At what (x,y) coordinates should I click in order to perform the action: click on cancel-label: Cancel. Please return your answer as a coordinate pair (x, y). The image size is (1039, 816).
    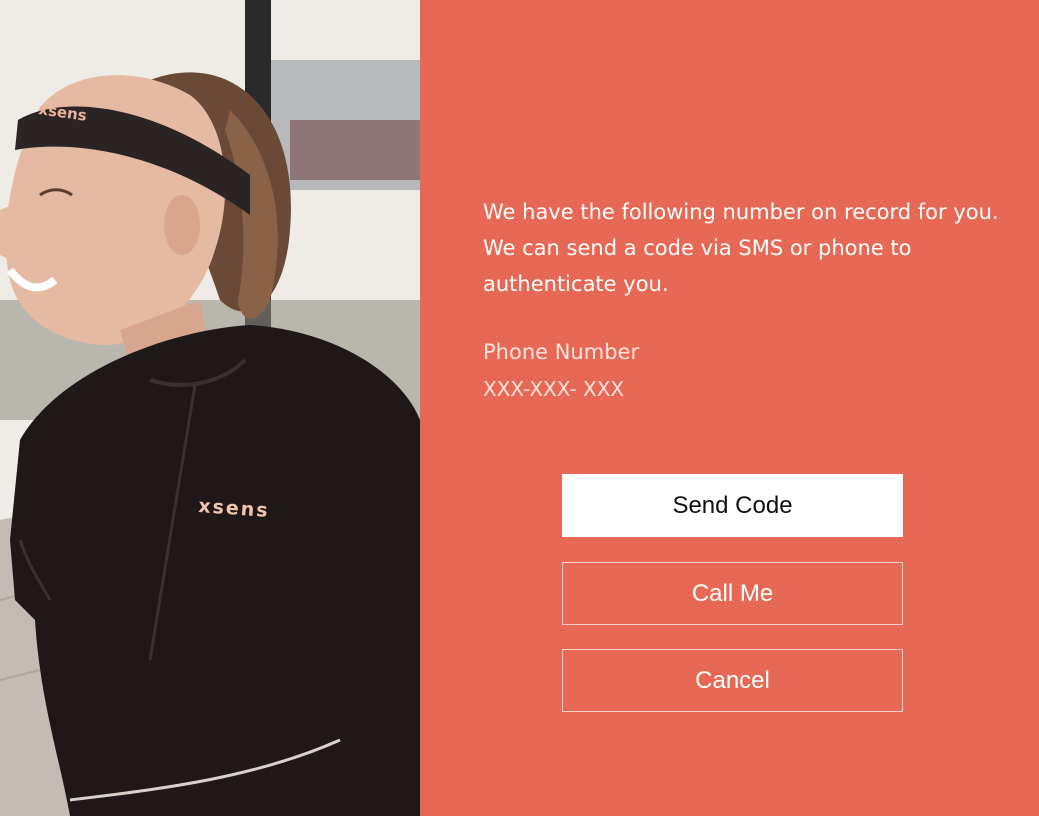
    Looking at the image, I should click on (732, 680).